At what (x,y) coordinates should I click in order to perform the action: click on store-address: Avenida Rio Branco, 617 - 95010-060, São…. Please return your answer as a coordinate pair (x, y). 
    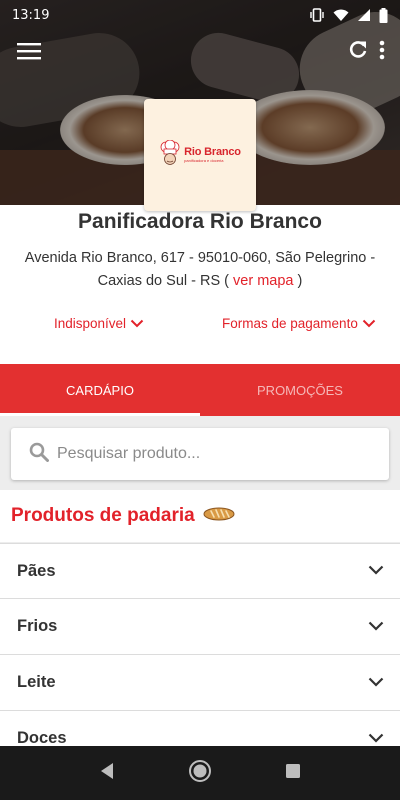
    Looking at the image, I should click on (200, 270).